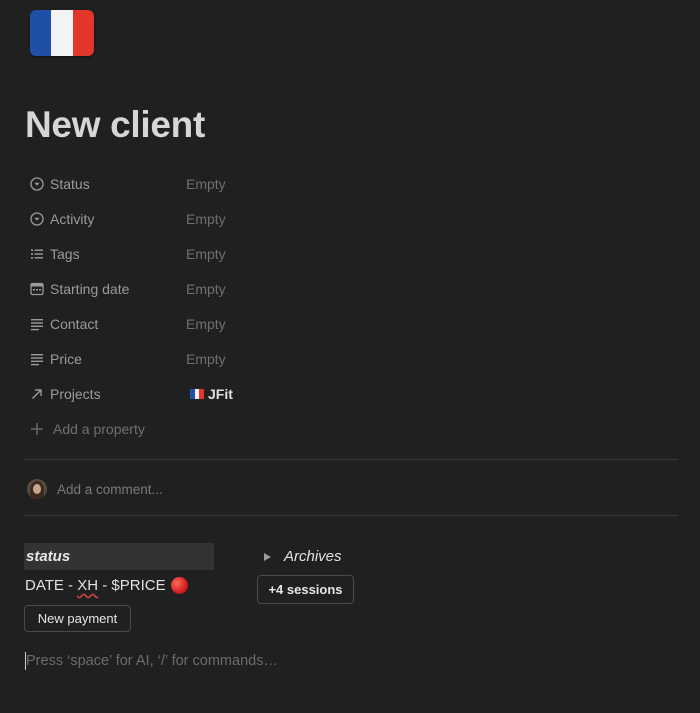 This screenshot has height=713, width=700. Describe the element at coordinates (351, 218) in the screenshot. I see `property-activity: Activity Empty` at that location.